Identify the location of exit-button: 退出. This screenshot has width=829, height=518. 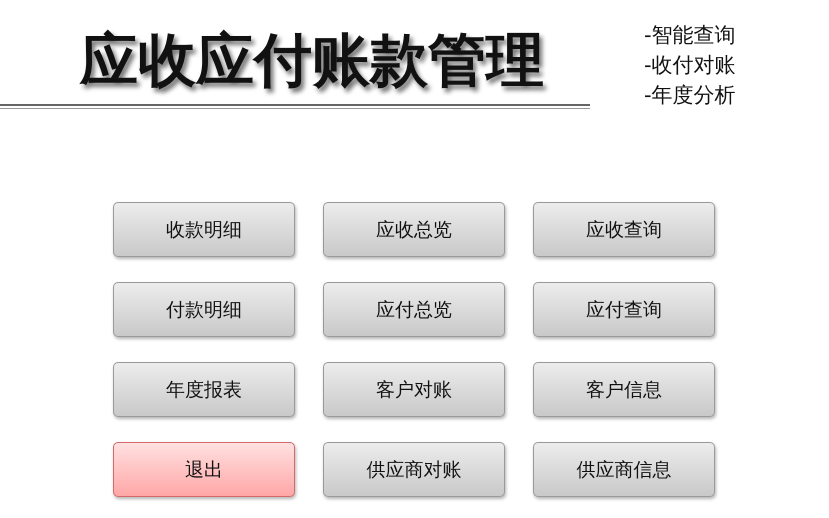
(204, 469).